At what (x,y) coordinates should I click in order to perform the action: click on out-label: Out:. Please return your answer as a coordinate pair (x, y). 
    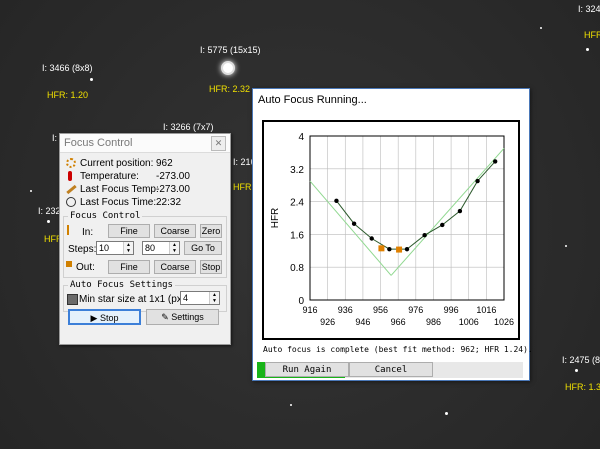
    Looking at the image, I should click on (85, 267).